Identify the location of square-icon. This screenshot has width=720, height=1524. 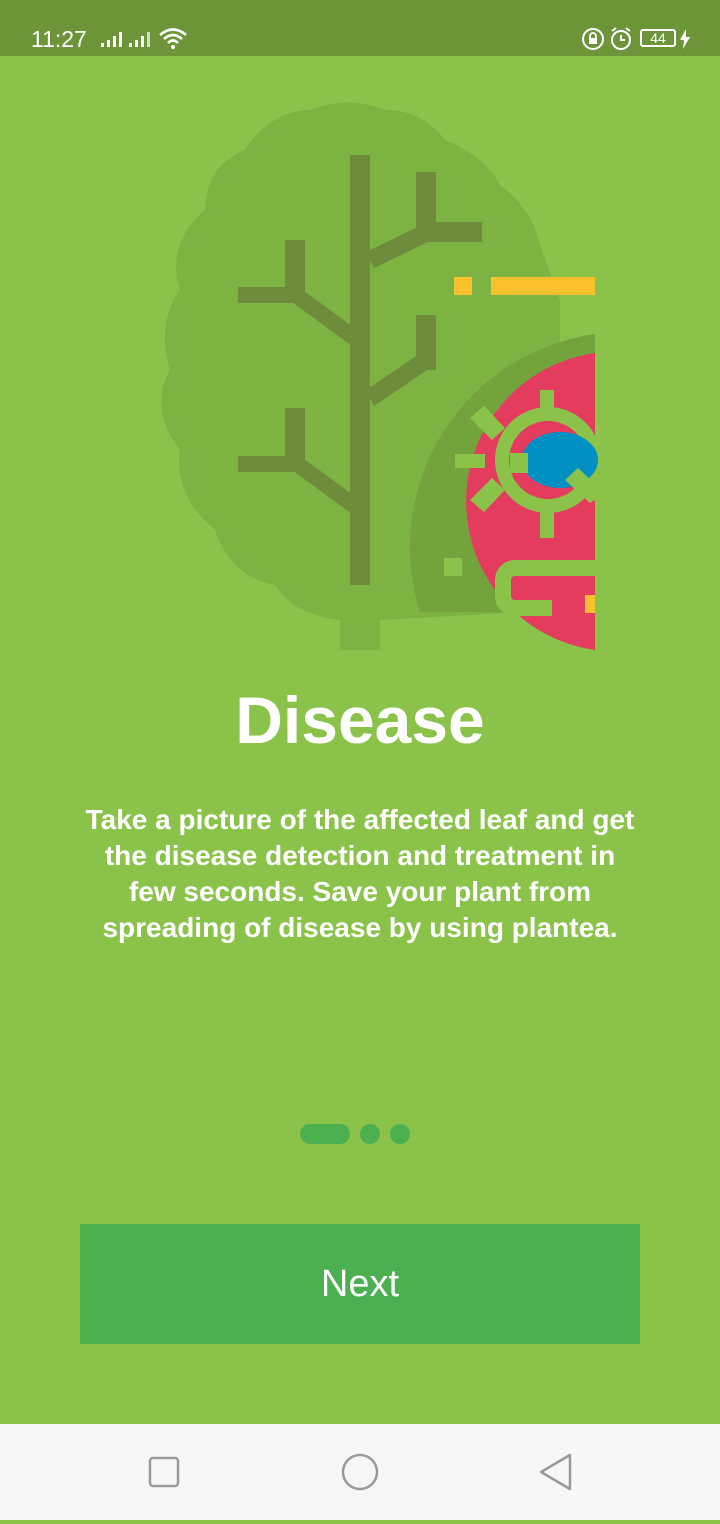
(164, 1472).